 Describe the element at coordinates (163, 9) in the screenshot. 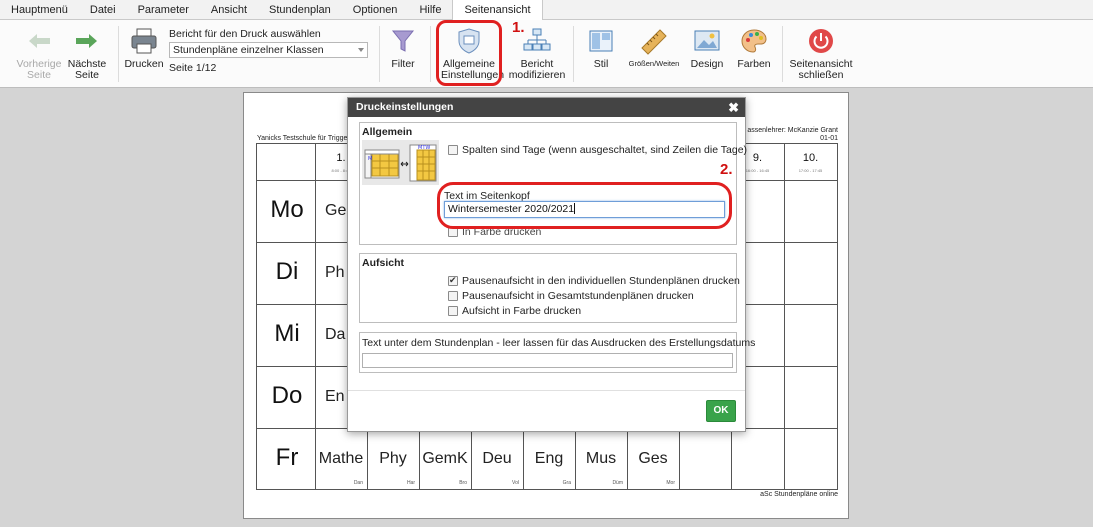

I see `menu-parameter: Parameter` at that location.